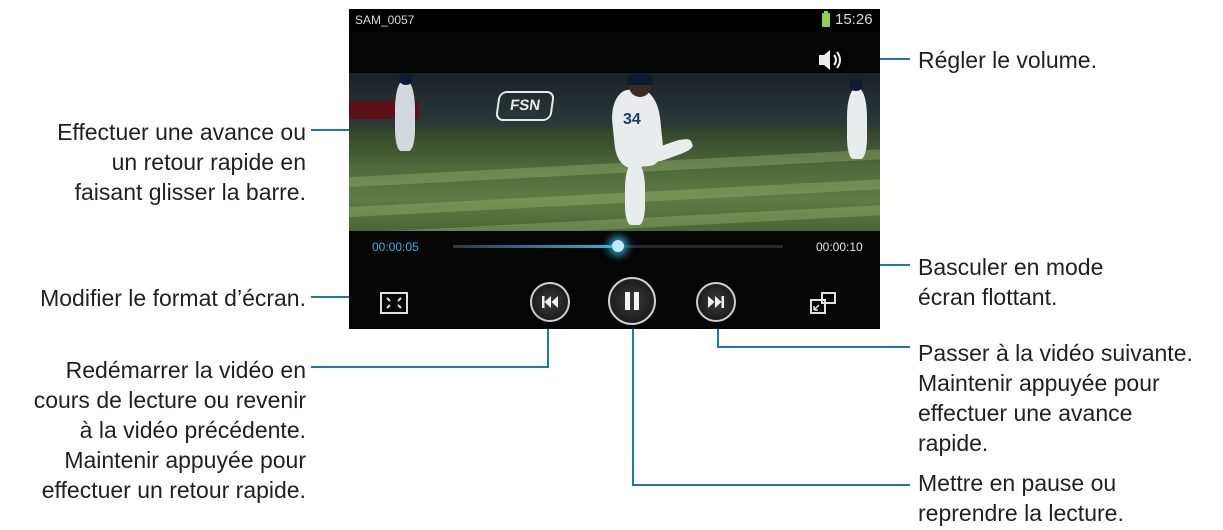  Describe the element at coordinates (854, 19) in the screenshot. I see `status-clock: 15:26` at that location.